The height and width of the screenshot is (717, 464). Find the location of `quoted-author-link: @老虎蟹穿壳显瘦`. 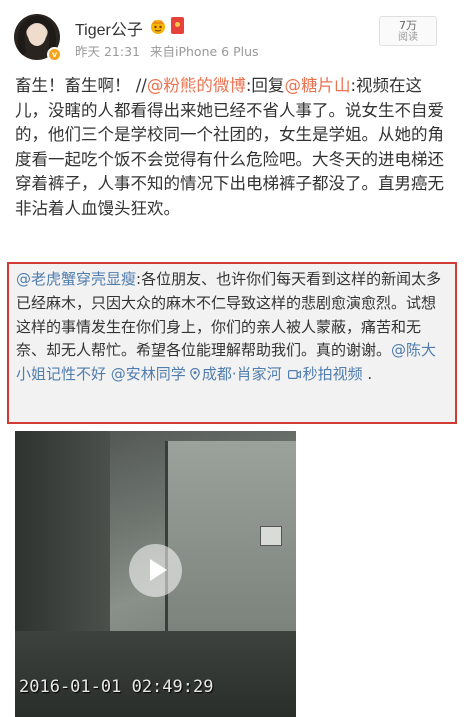

quoted-author-link: @老虎蟹穿壳显瘦 is located at coordinates (76, 279).